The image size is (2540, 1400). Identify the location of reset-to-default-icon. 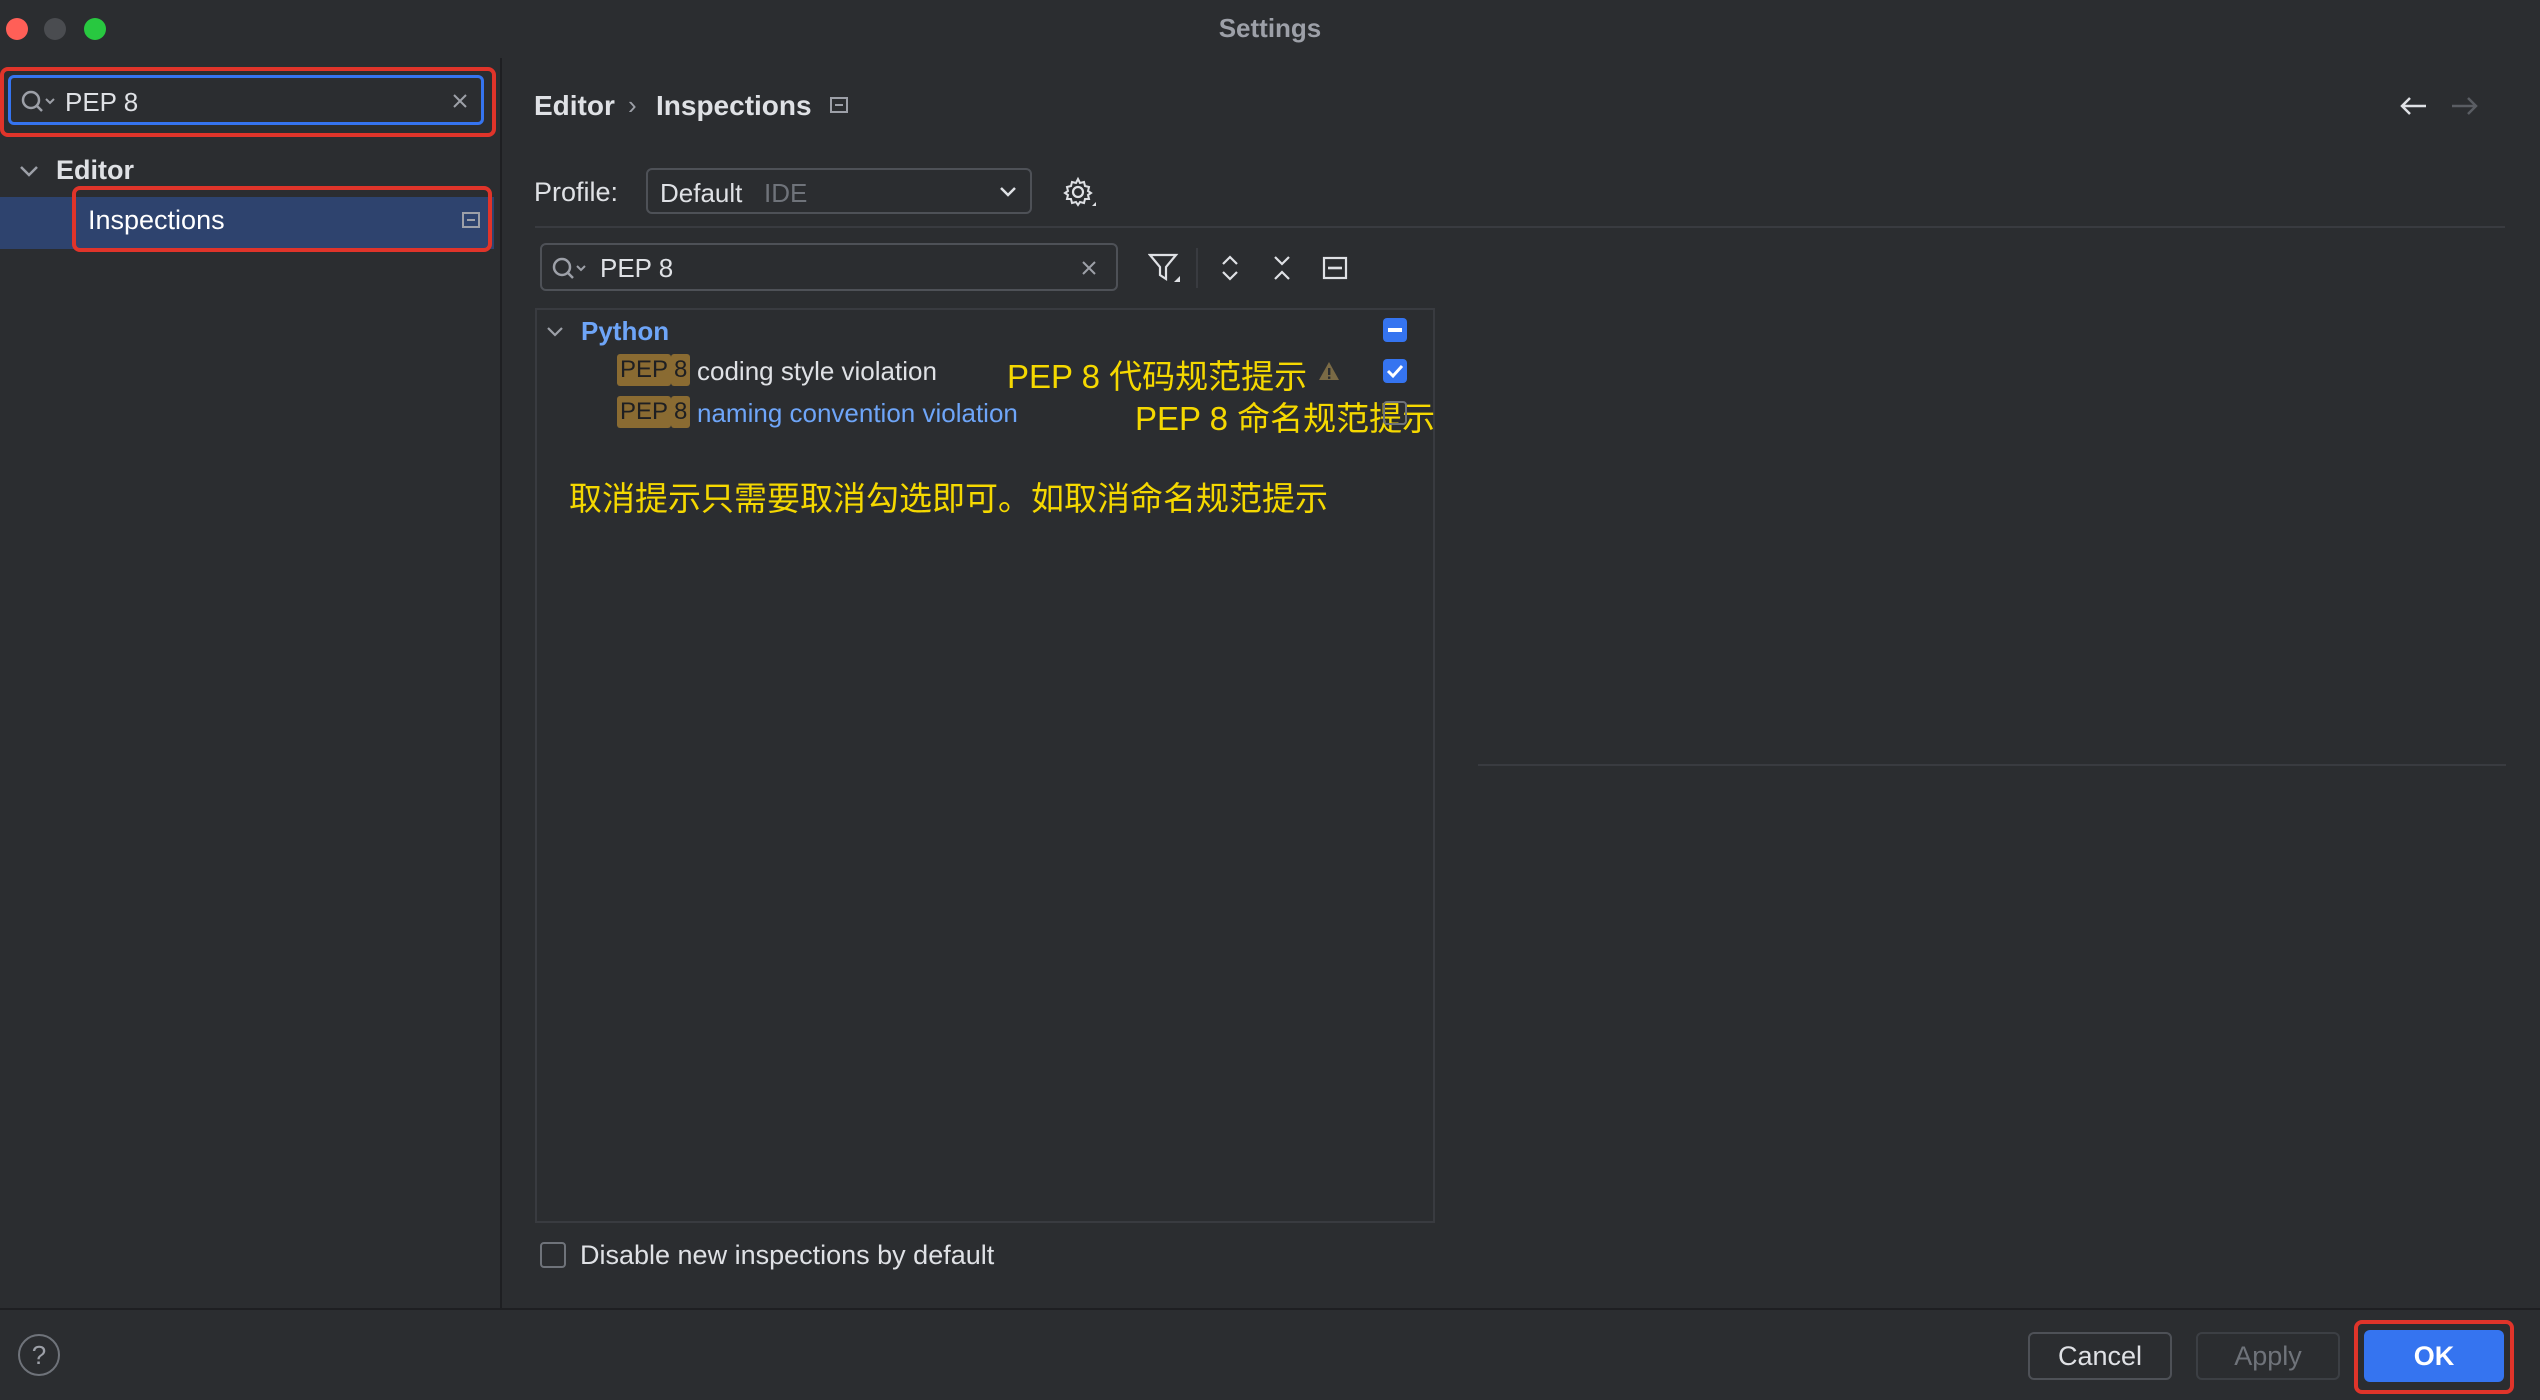
(1335, 268).